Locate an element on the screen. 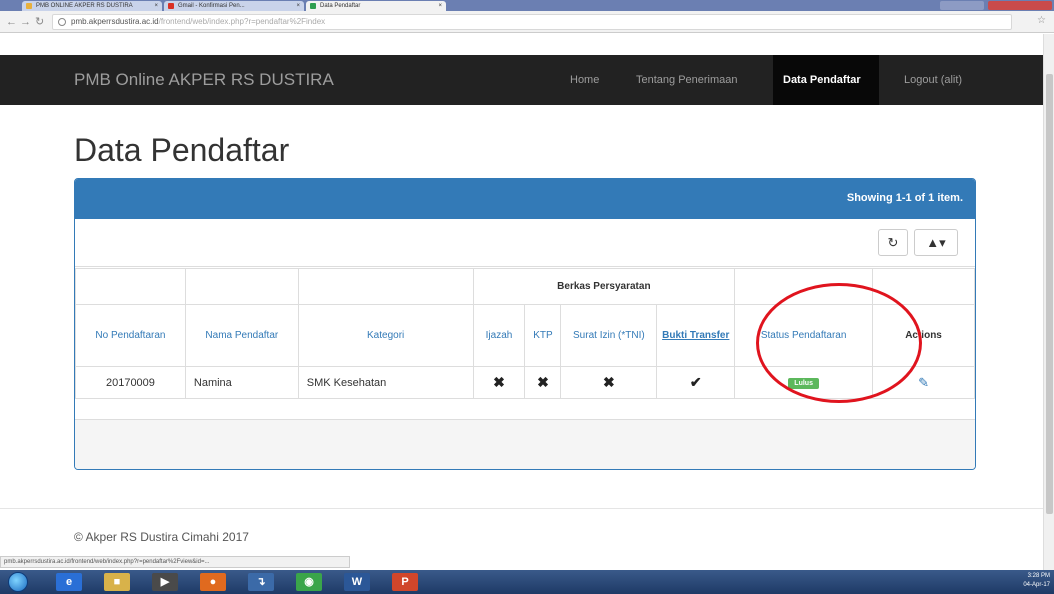 The width and height of the screenshot is (1054, 594). scrollbar-thumb is located at coordinates (1049, 294).